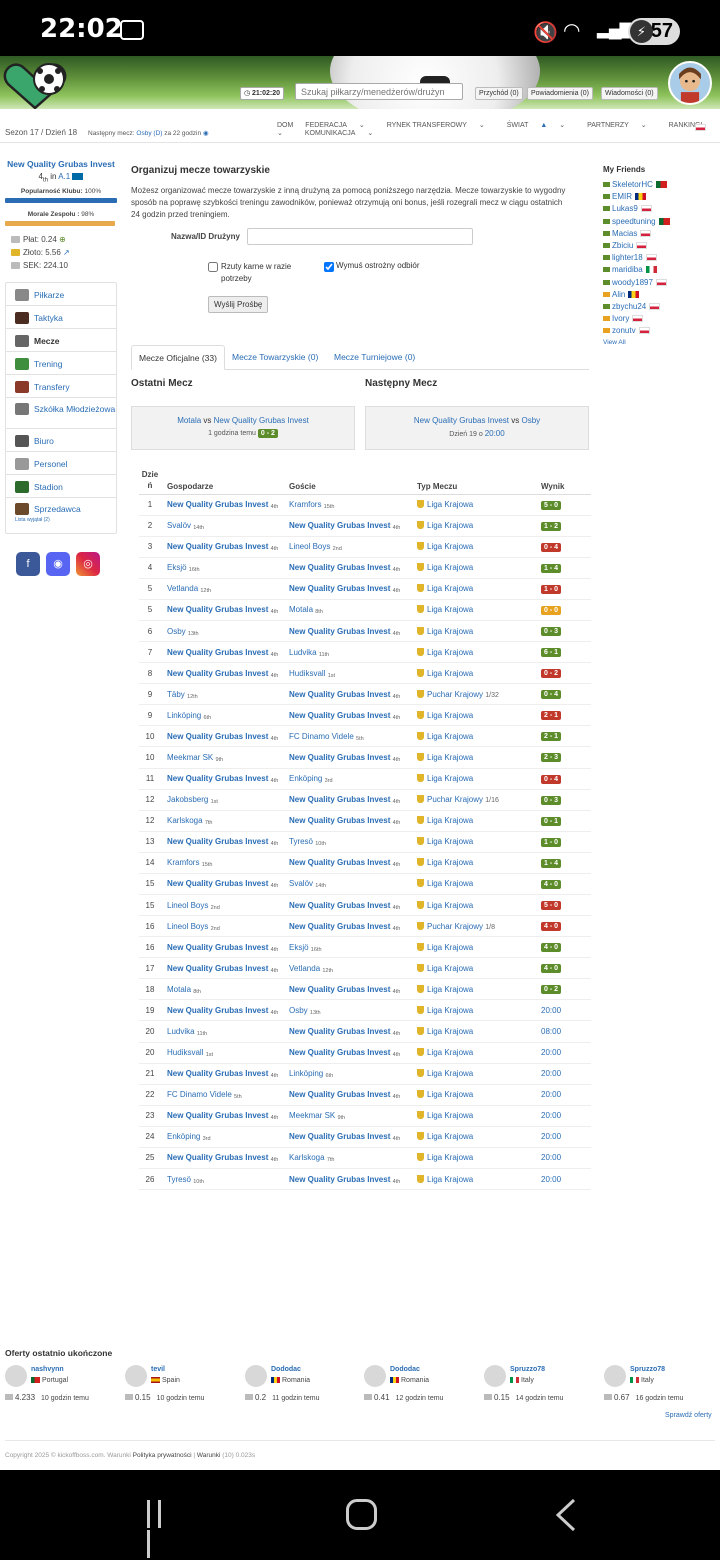  Describe the element at coordinates (658, 258) in the screenshot. I see `friend-item: lighter18` at that location.